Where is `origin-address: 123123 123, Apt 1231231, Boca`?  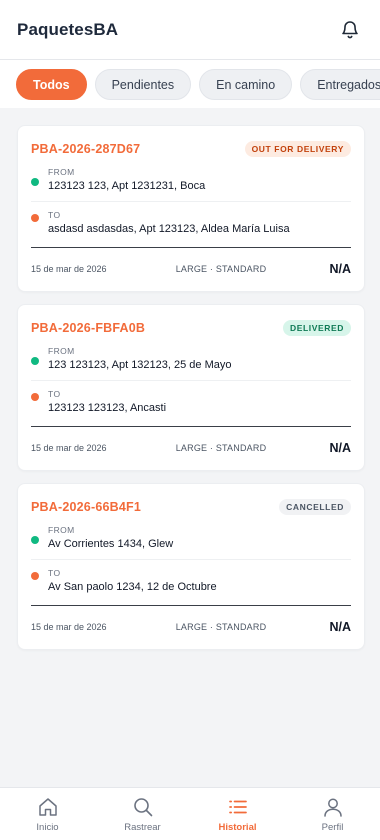
origin-address: 123123 123, Apt 1231231, Boca is located at coordinates (127, 186).